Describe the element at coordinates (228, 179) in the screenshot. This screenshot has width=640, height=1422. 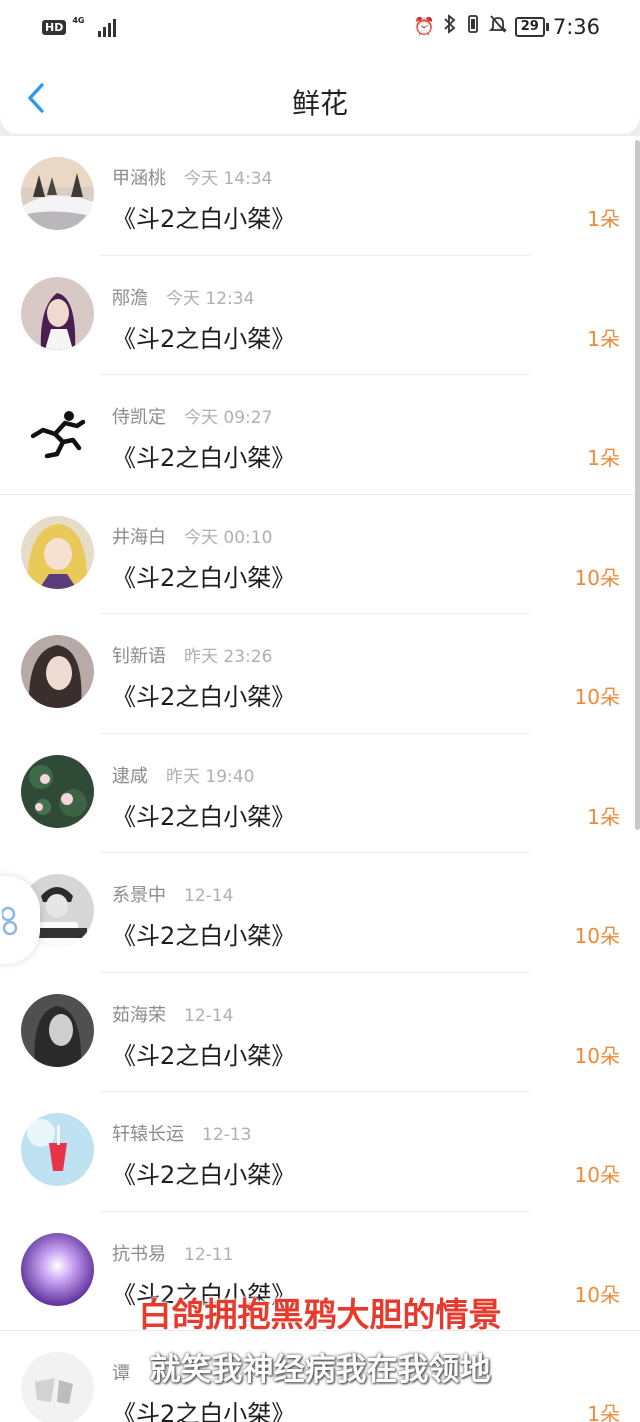
I see `timestamp: 今天 14:34` at that location.